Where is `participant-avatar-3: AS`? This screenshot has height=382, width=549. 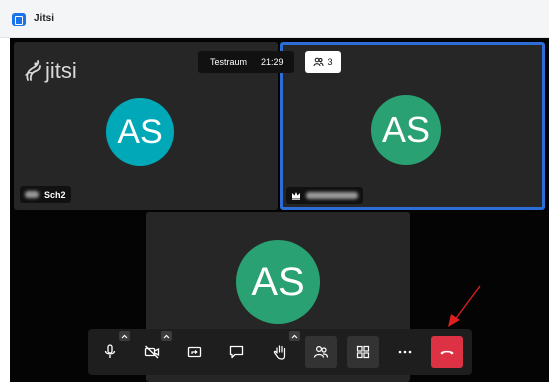
participant-avatar-3: AS is located at coordinates (278, 282).